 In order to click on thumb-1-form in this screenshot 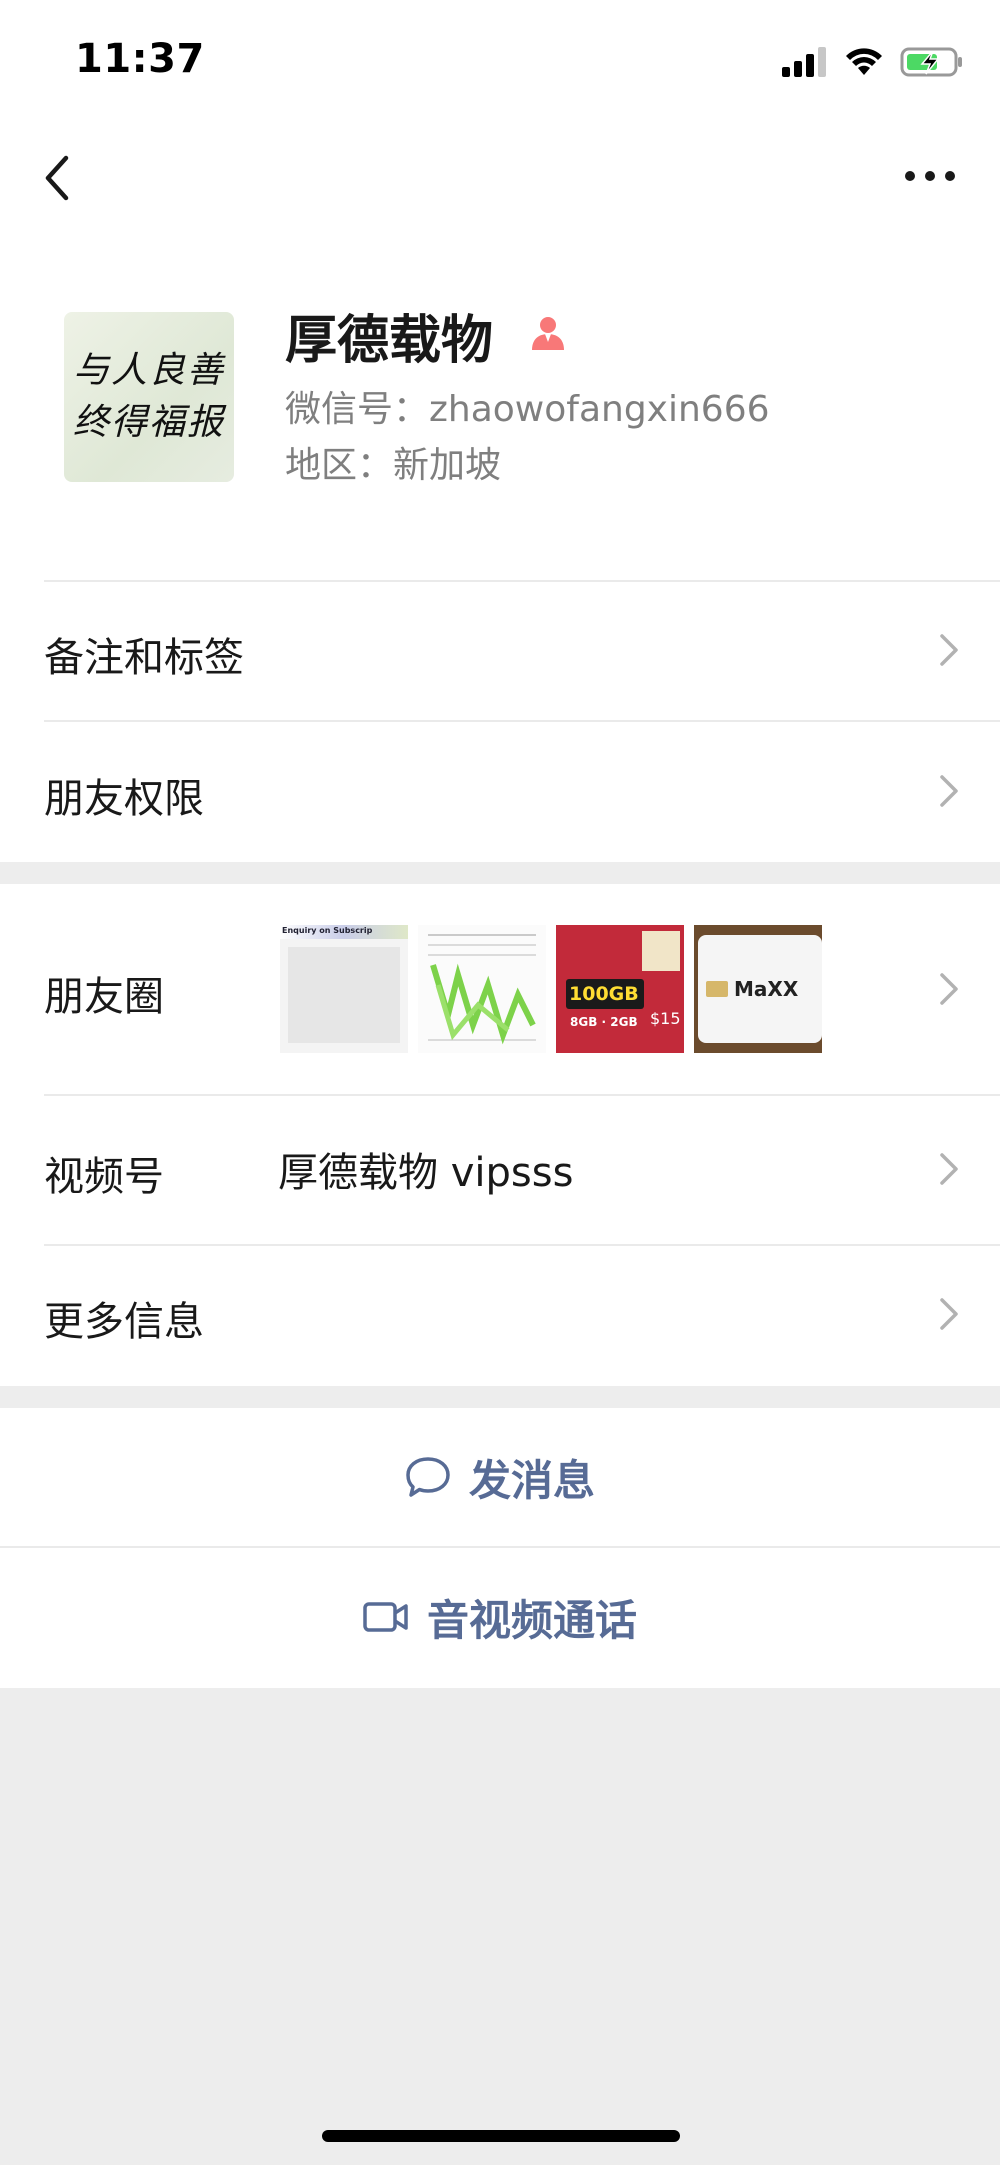, I will do `click(344, 995)`.